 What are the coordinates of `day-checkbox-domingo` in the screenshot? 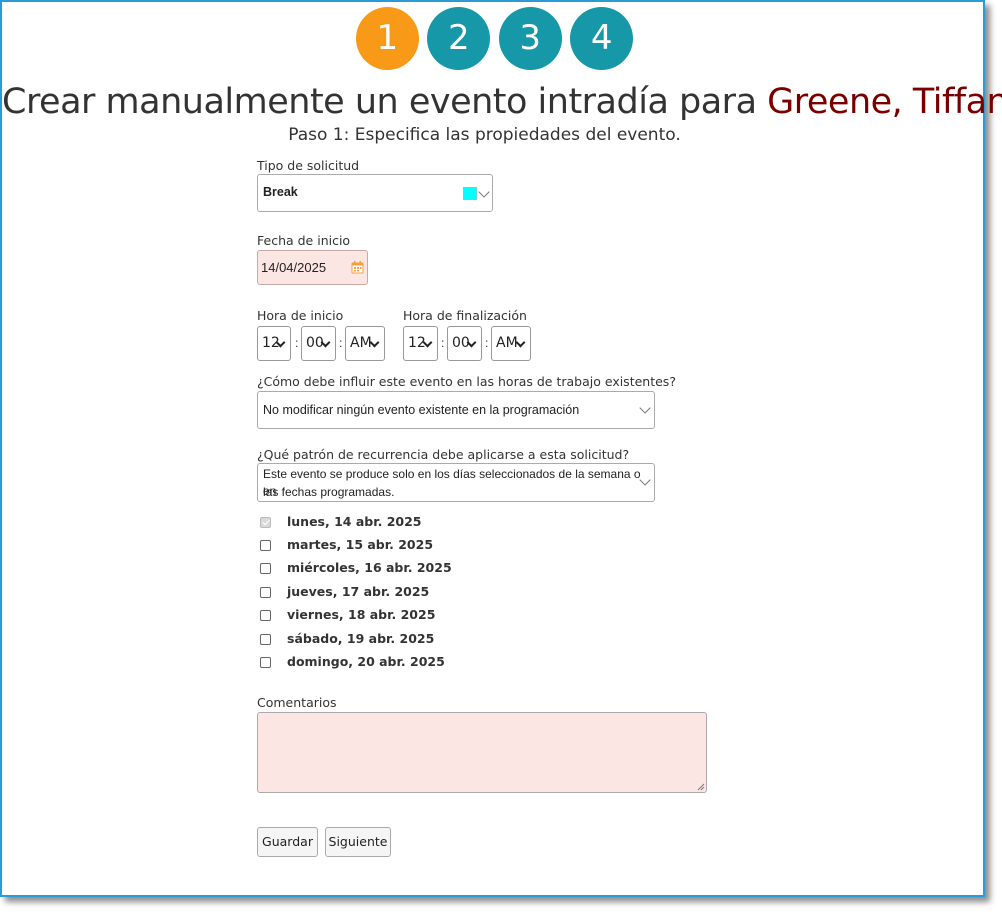 It's located at (265, 662).